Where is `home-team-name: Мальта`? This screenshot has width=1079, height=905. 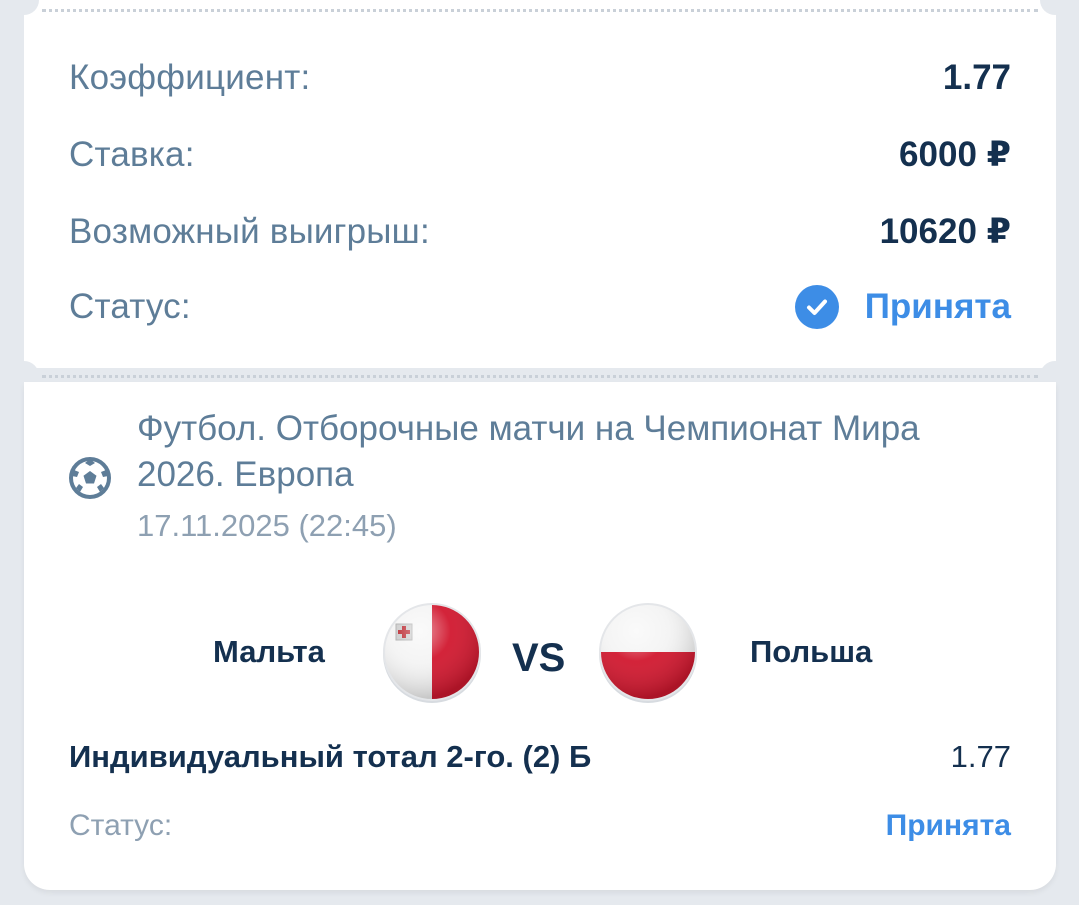 home-team-name: Мальта is located at coordinates (269, 651).